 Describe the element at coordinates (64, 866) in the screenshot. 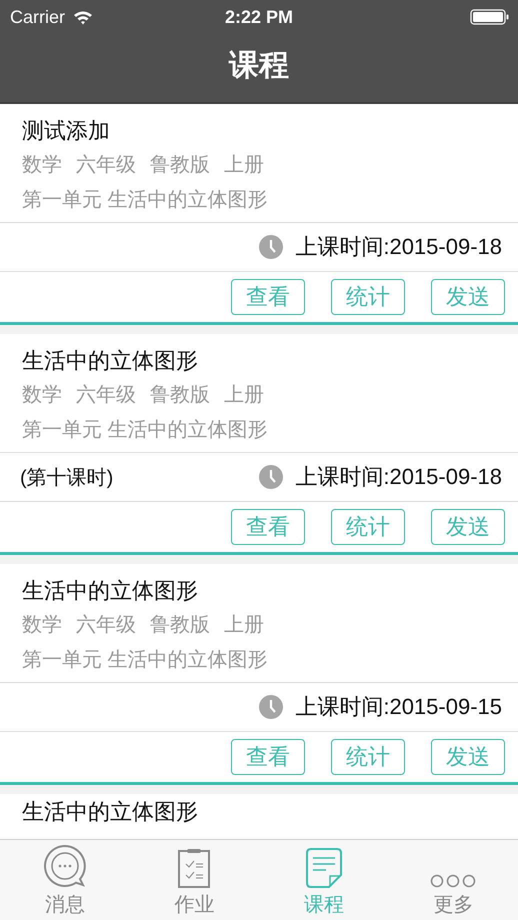

I see `chat-bubble-icon` at that location.